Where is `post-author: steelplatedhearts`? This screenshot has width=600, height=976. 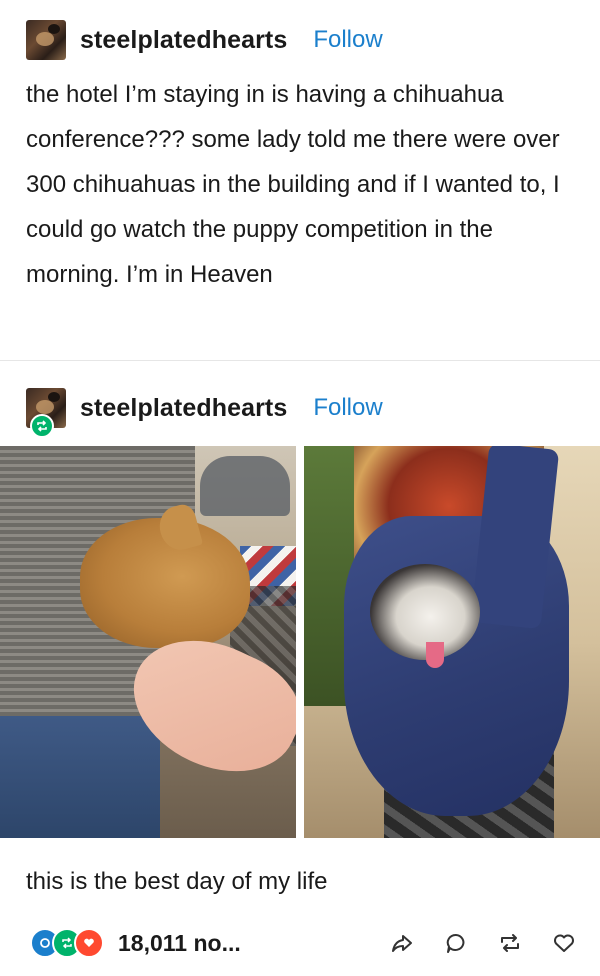 post-author: steelplatedhearts is located at coordinates (183, 40).